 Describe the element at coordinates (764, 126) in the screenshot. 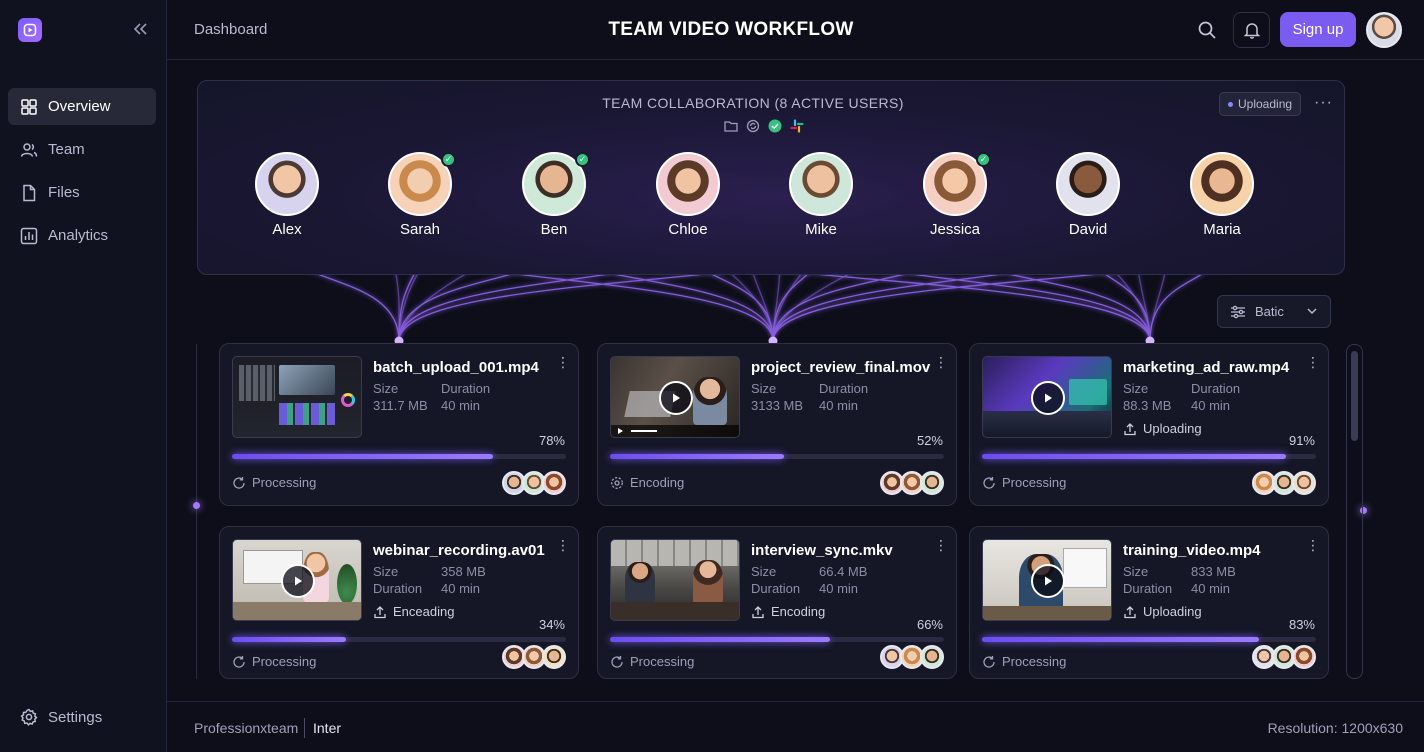

I see `collaboration-tools` at that location.